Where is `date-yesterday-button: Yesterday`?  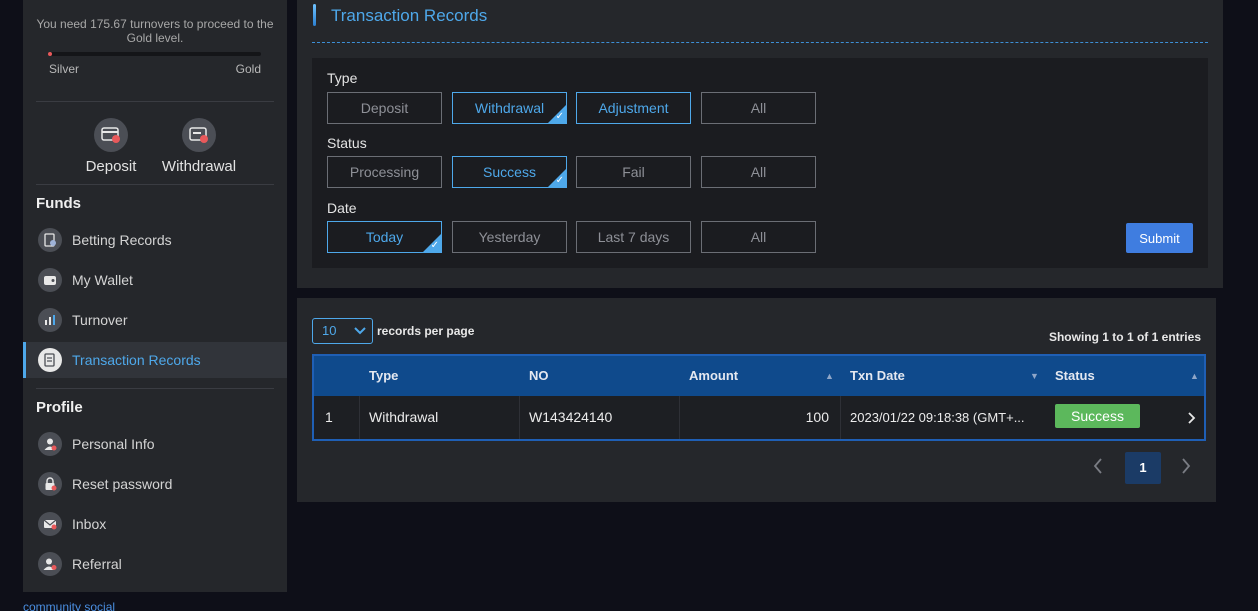
date-yesterday-button: Yesterday is located at coordinates (509, 237).